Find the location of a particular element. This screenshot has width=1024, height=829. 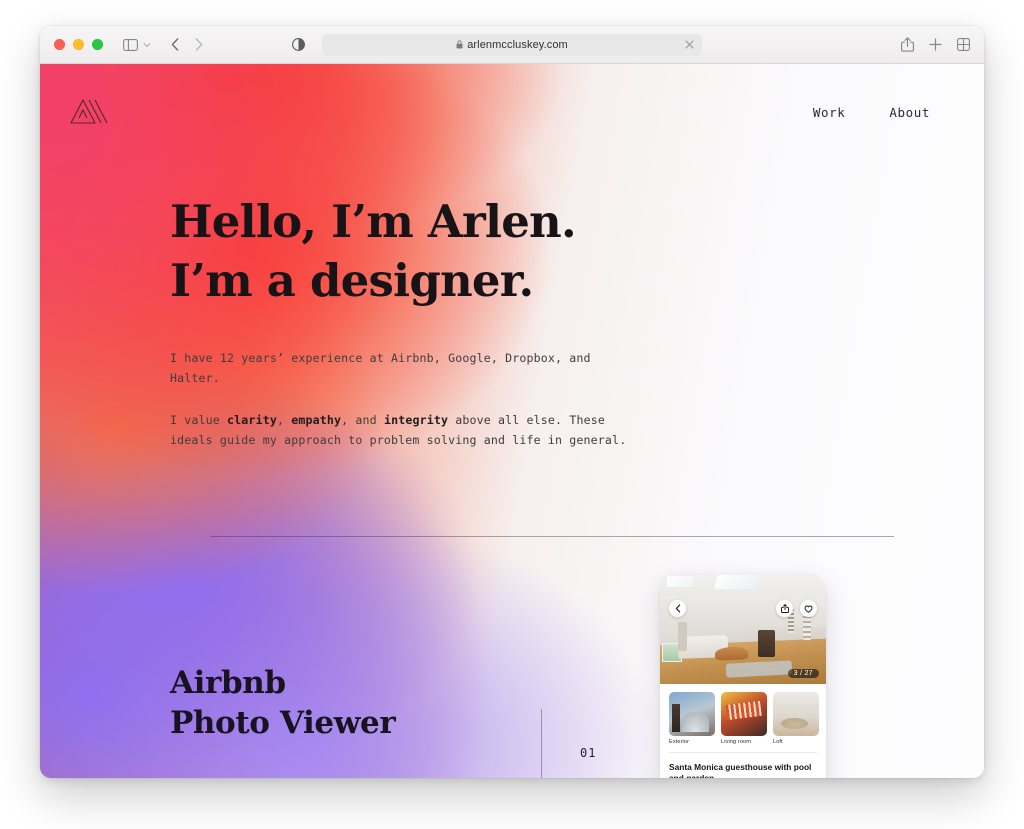

chevron-down-icon is located at coordinates (147, 45).